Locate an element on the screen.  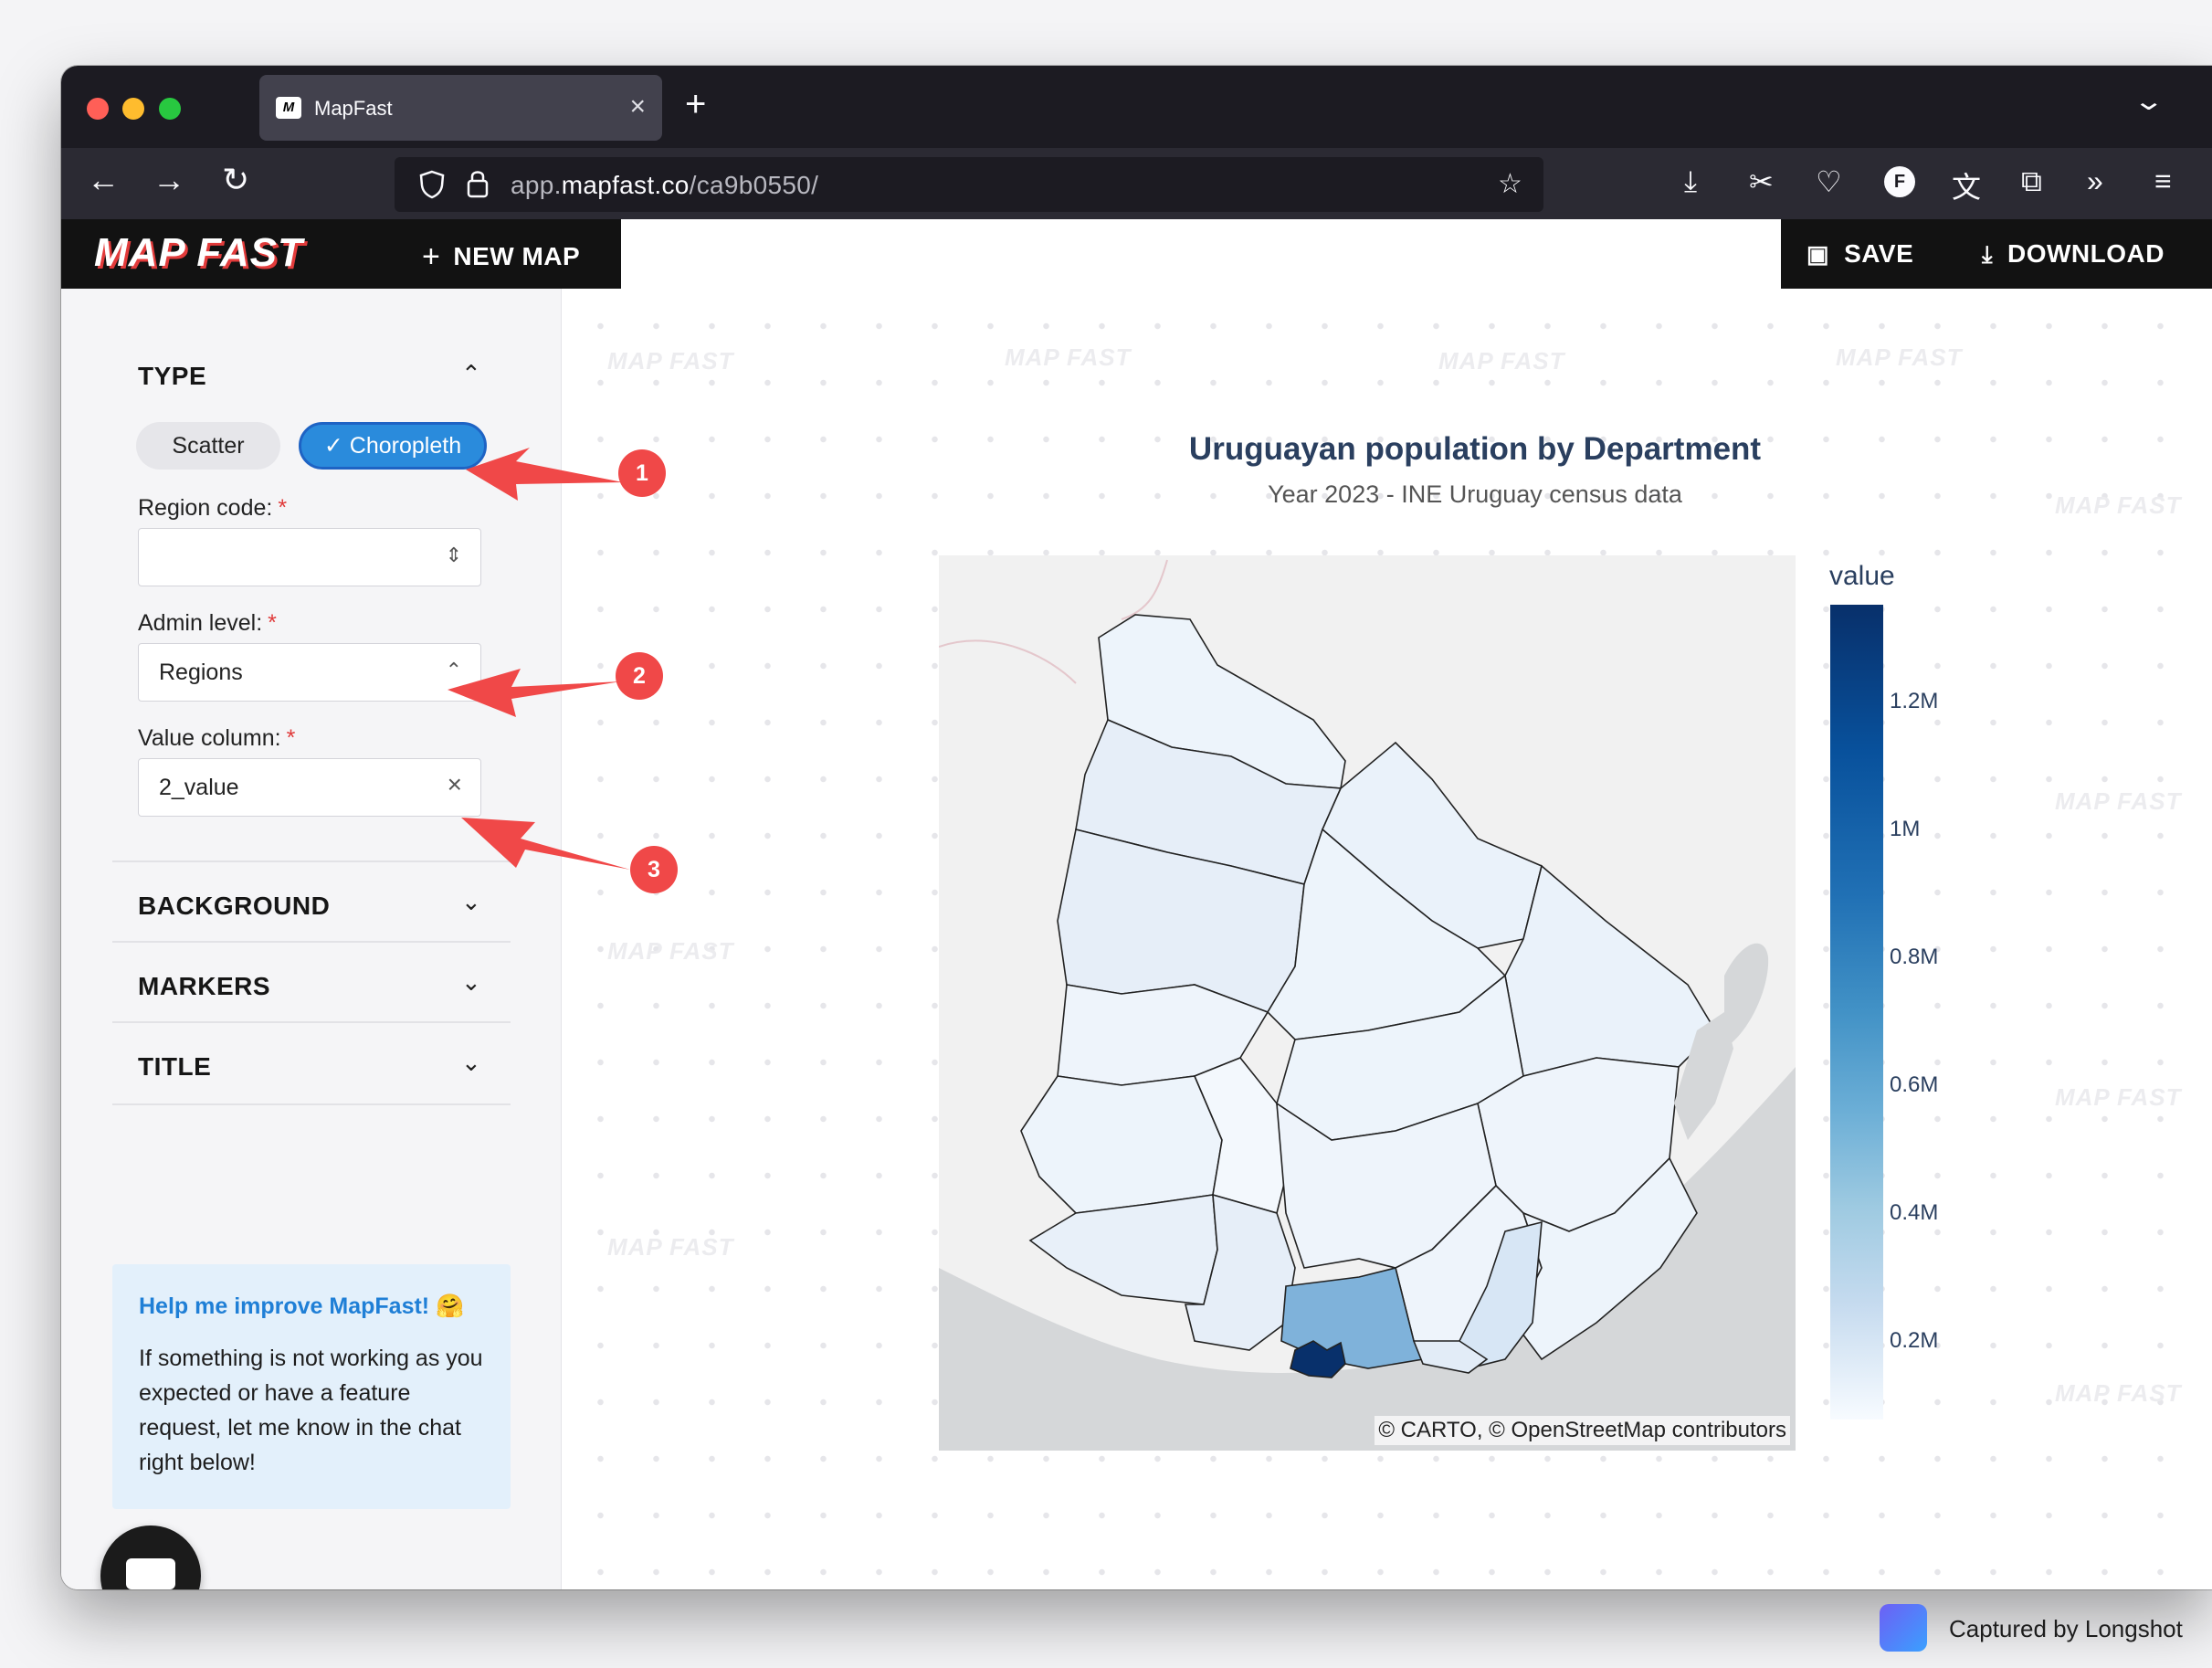
capture-credit: Captured by Longshot is located at coordinates (2066, 1628).